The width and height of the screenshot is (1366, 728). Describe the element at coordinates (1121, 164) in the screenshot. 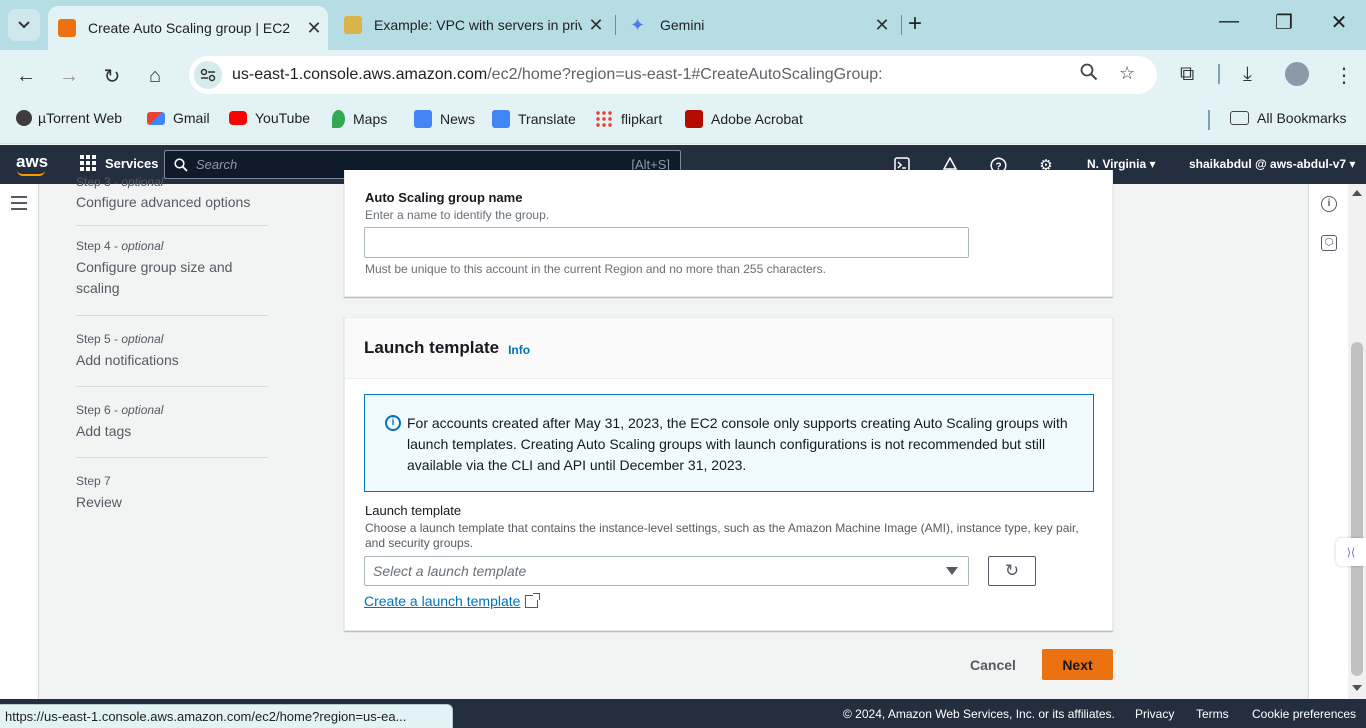

I see `region-selector: N. Virginia ▾` at that location.